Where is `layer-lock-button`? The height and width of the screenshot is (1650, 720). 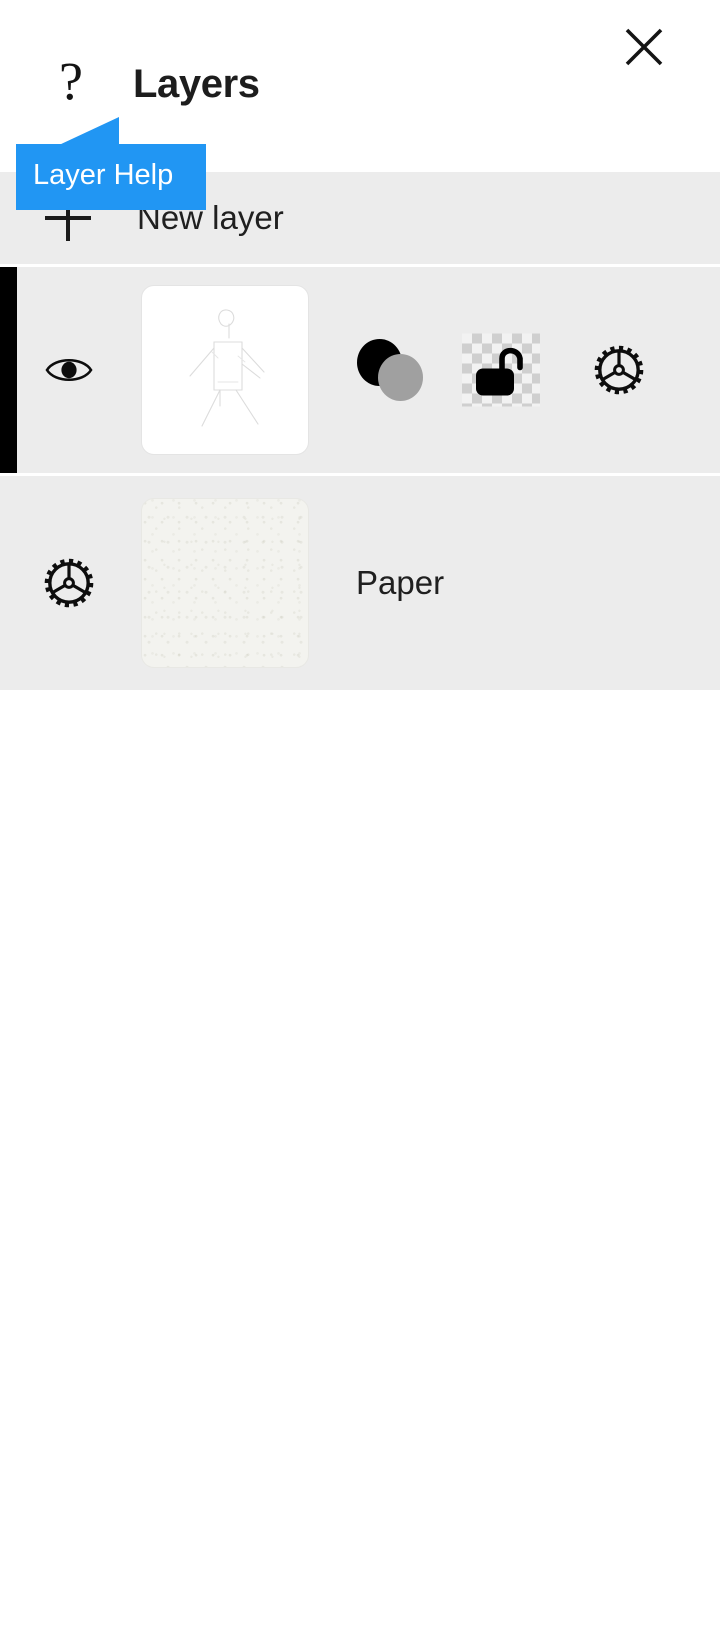
layer-lock-button is located at coordinates (501, 370).